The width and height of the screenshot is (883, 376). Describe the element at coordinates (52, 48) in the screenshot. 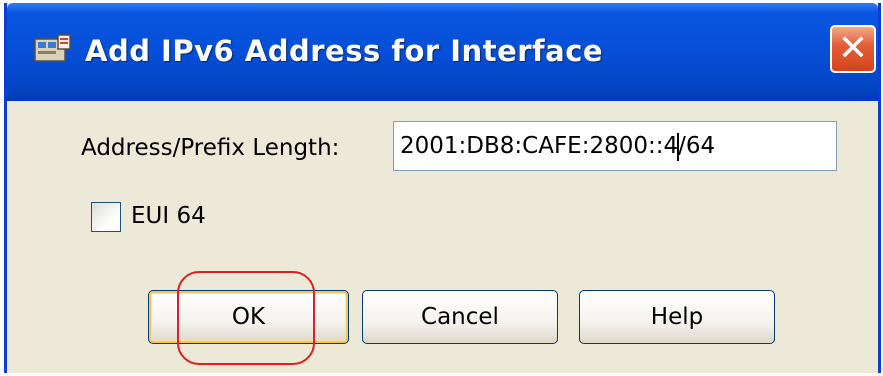

I see `network-interface-icon` at that location.